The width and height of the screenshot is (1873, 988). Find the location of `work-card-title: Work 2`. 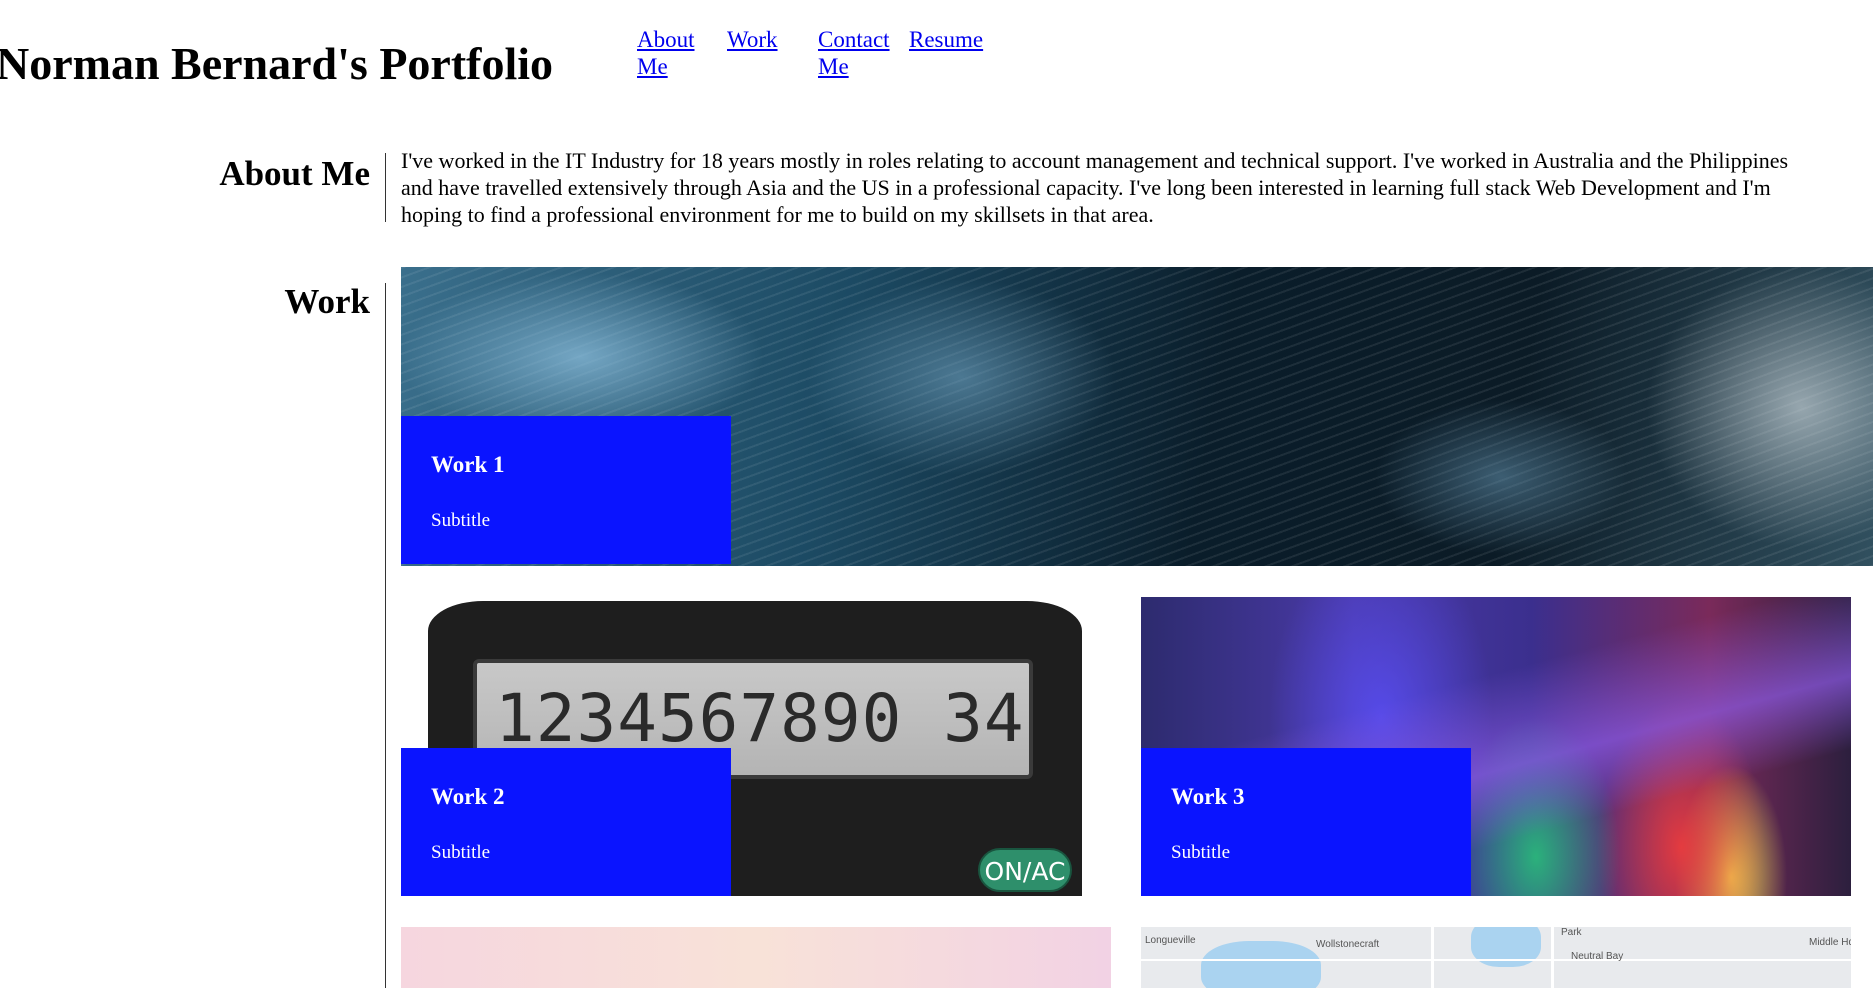

work-card-title: Work 2 is located at coordinates (468, 796).